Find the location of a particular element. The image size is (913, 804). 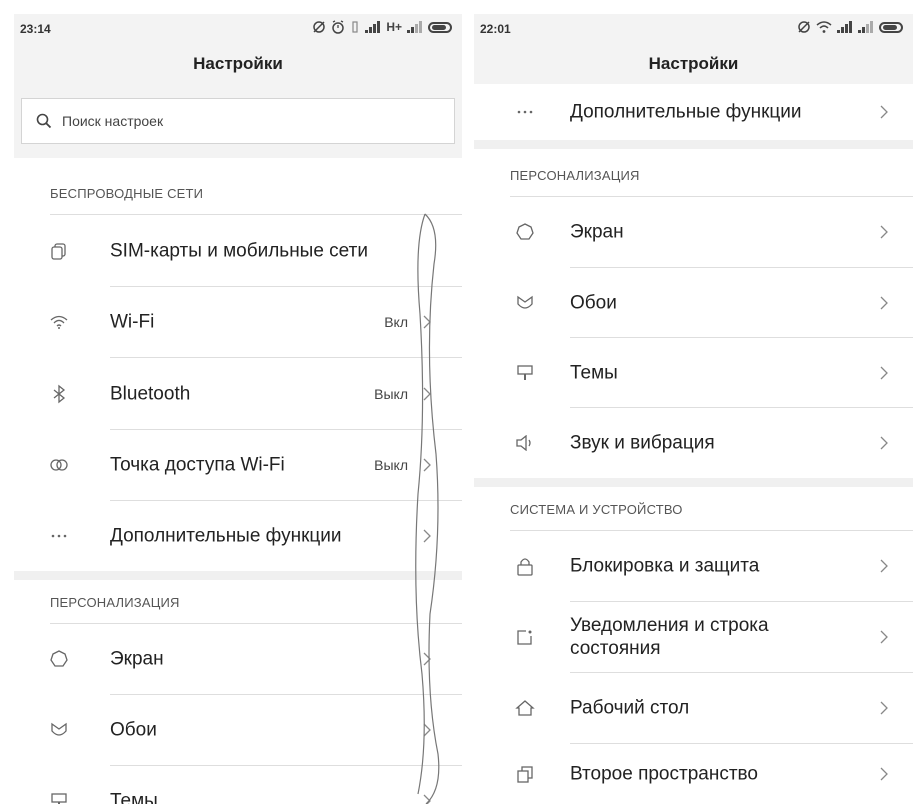

status-time: 23:14 is located at coordinates (35, 29).